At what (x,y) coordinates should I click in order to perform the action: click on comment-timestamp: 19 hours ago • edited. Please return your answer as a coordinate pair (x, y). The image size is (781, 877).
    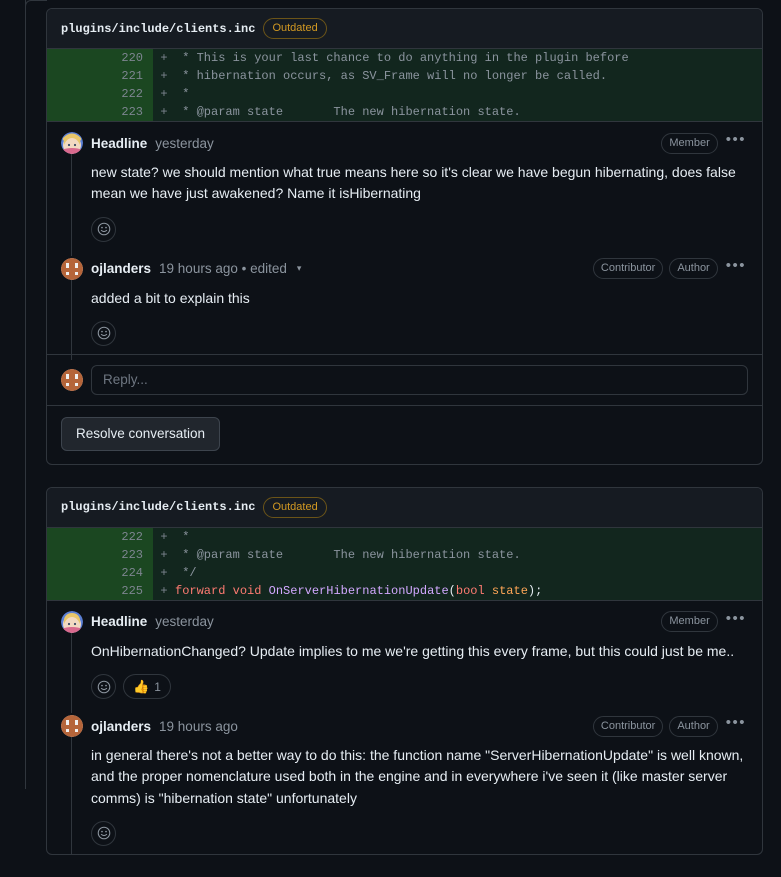
    Looking at the image, I should click on (223, 268).